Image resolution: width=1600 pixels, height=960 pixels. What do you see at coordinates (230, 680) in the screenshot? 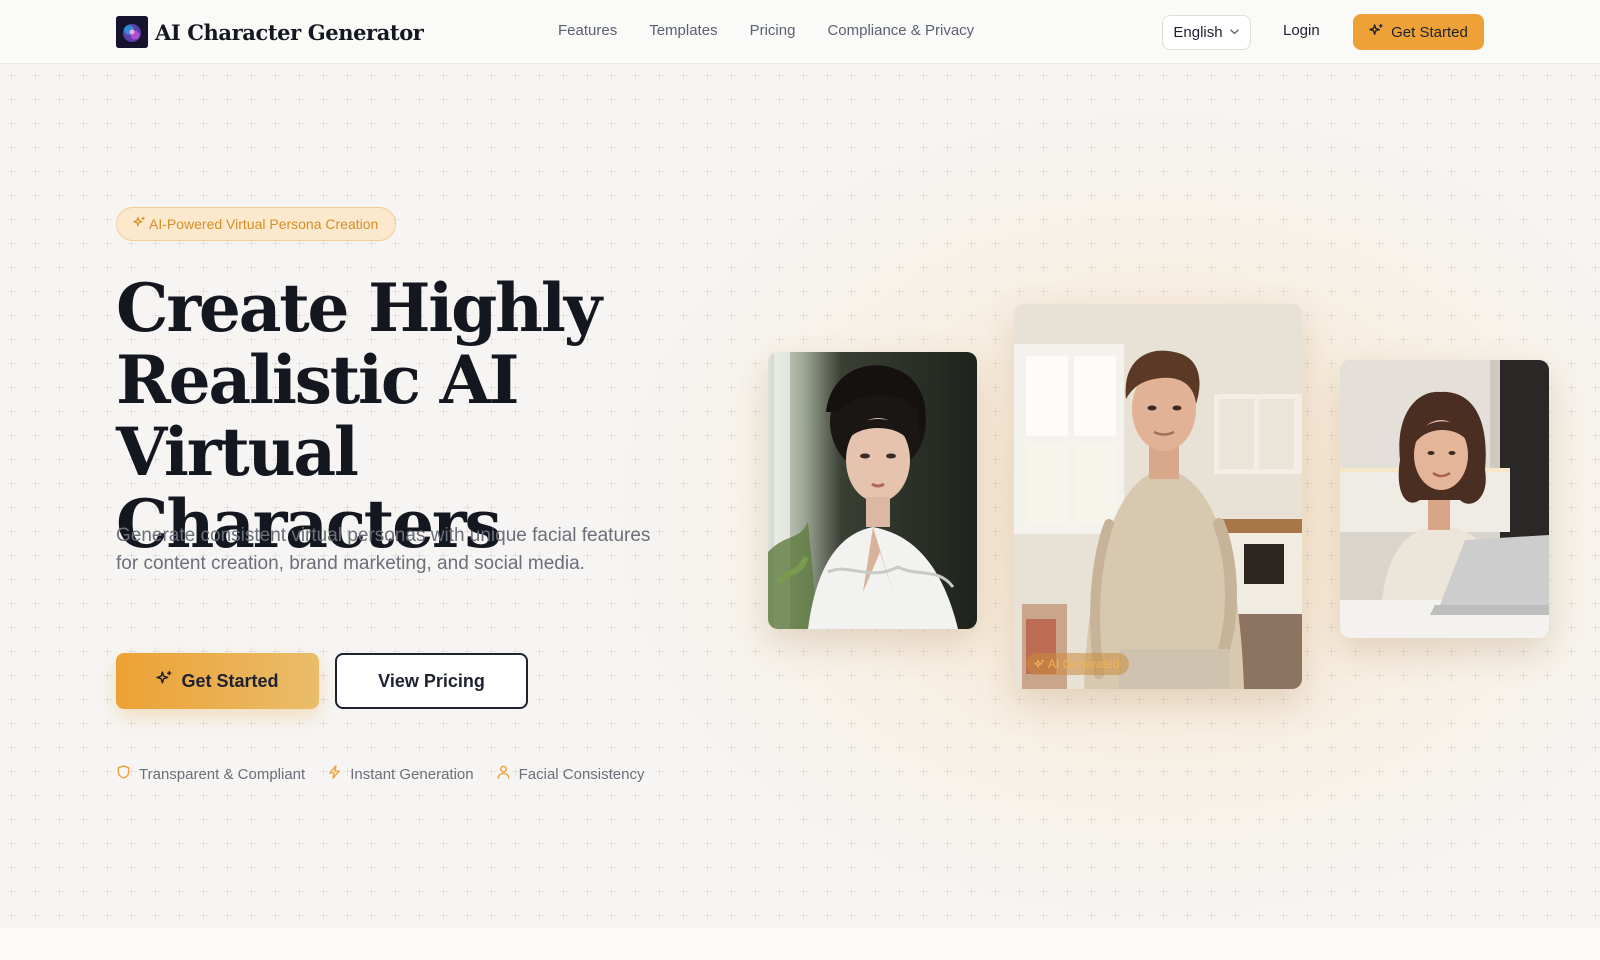
I see `get-started-label: Get Started` at bounding box center [230, 680].